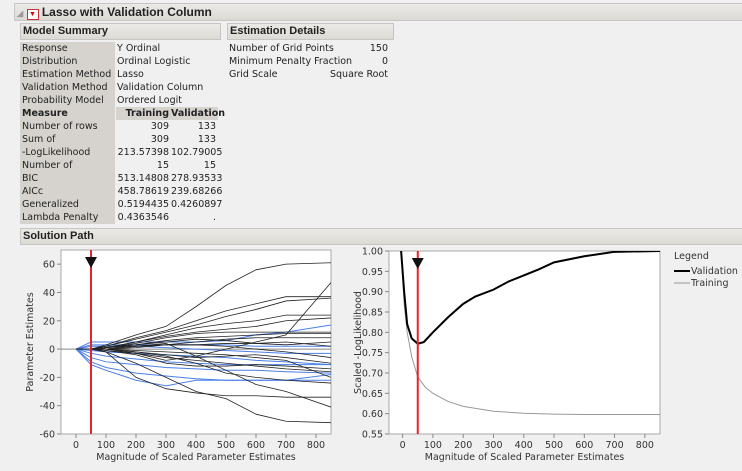  Describe the element at coordinates (714, 271) in the screenshot. I see `legend-validation-label: Validation` at that location.